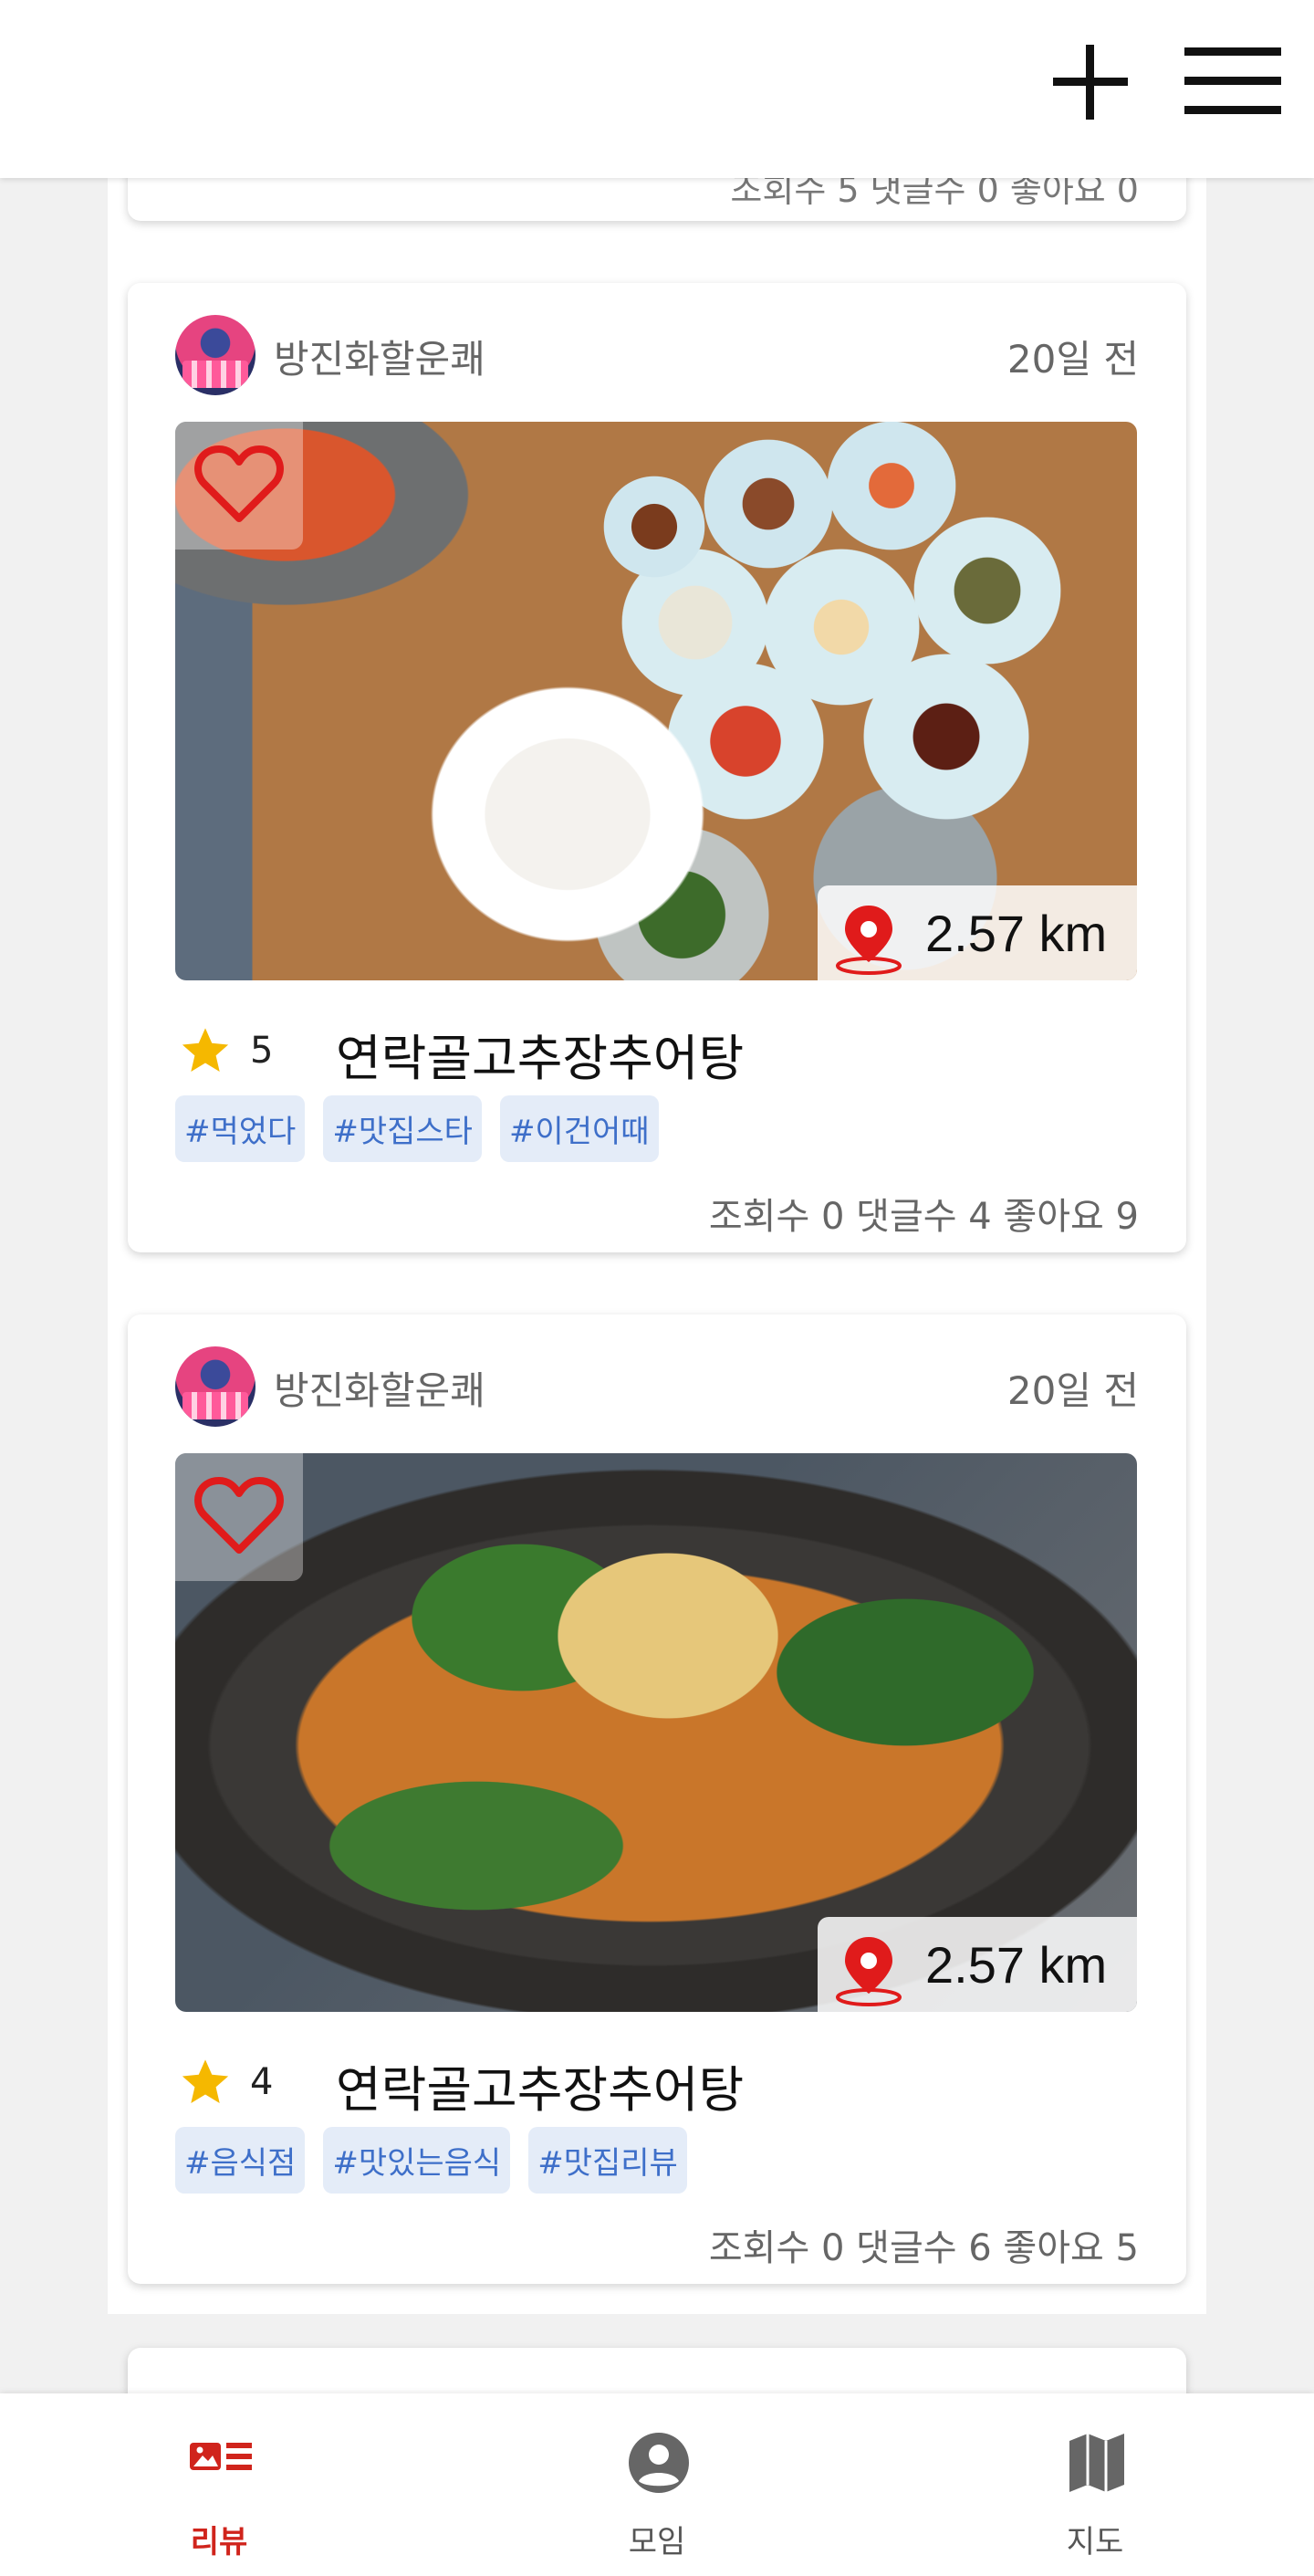  I want to click on rating-value: 4, so click(262, 2082).